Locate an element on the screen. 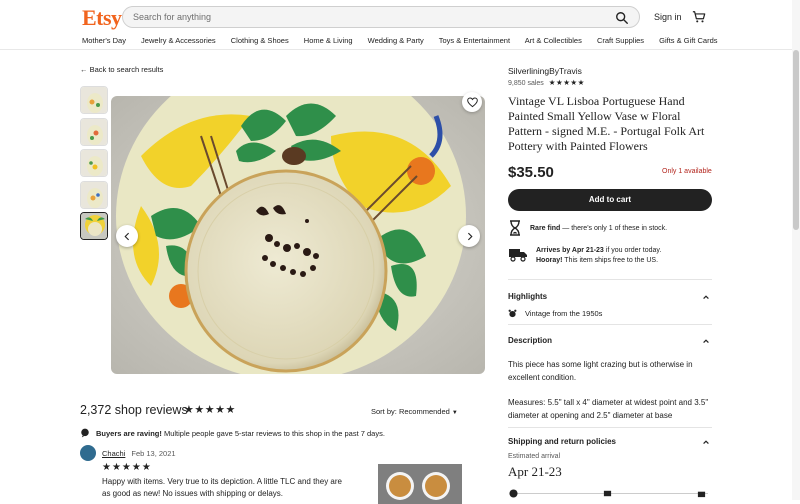 The image size is (800, 504). favorite-button is located at coordinates (472, 102).